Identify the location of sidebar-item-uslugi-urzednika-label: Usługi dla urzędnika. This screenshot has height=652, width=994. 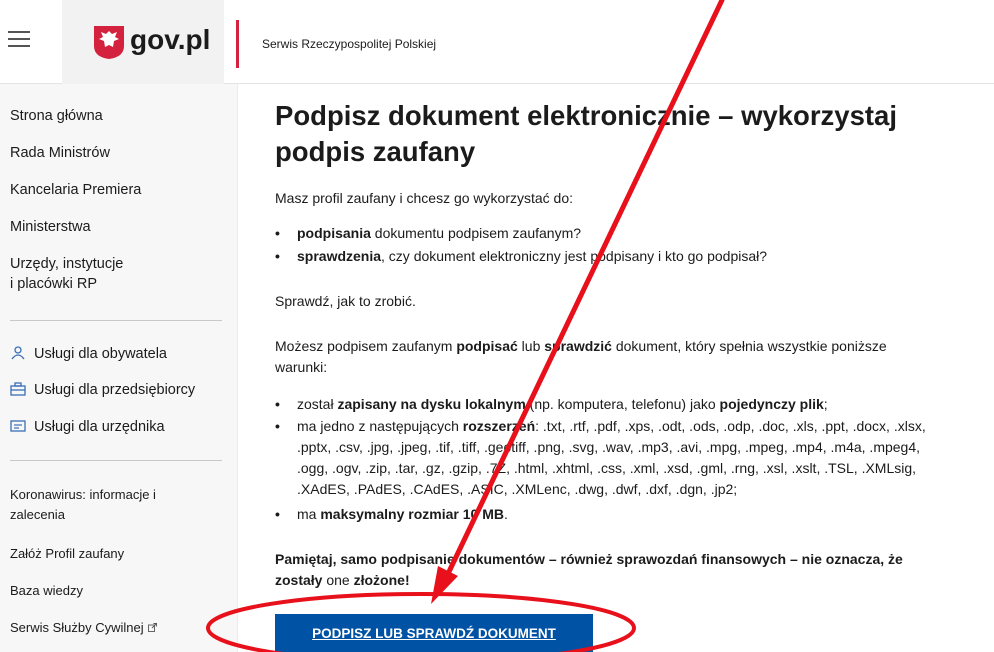
(99, 427).